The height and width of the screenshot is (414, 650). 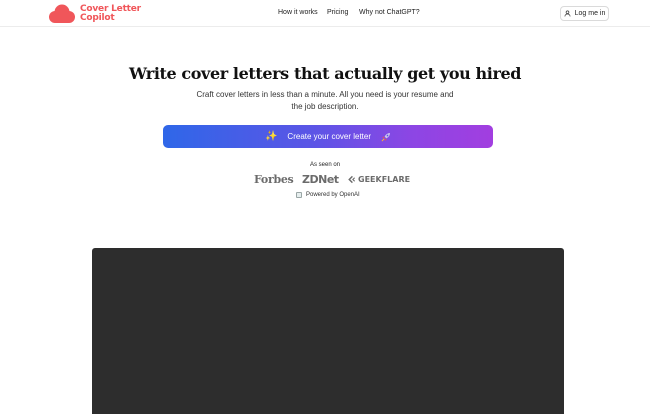 I want to click on nav-link-why-not-chatgpt: Why not ChatGPT?, so click(x=389, y=12).